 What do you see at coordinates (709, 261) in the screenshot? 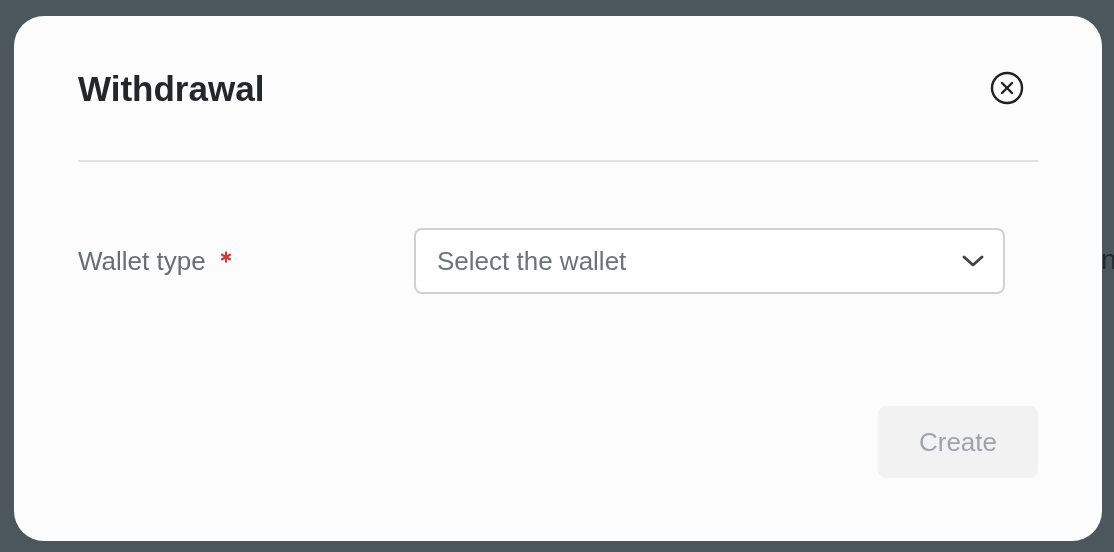
I see `wallet-select: Select the wallet` at bounding box center [709, 261].